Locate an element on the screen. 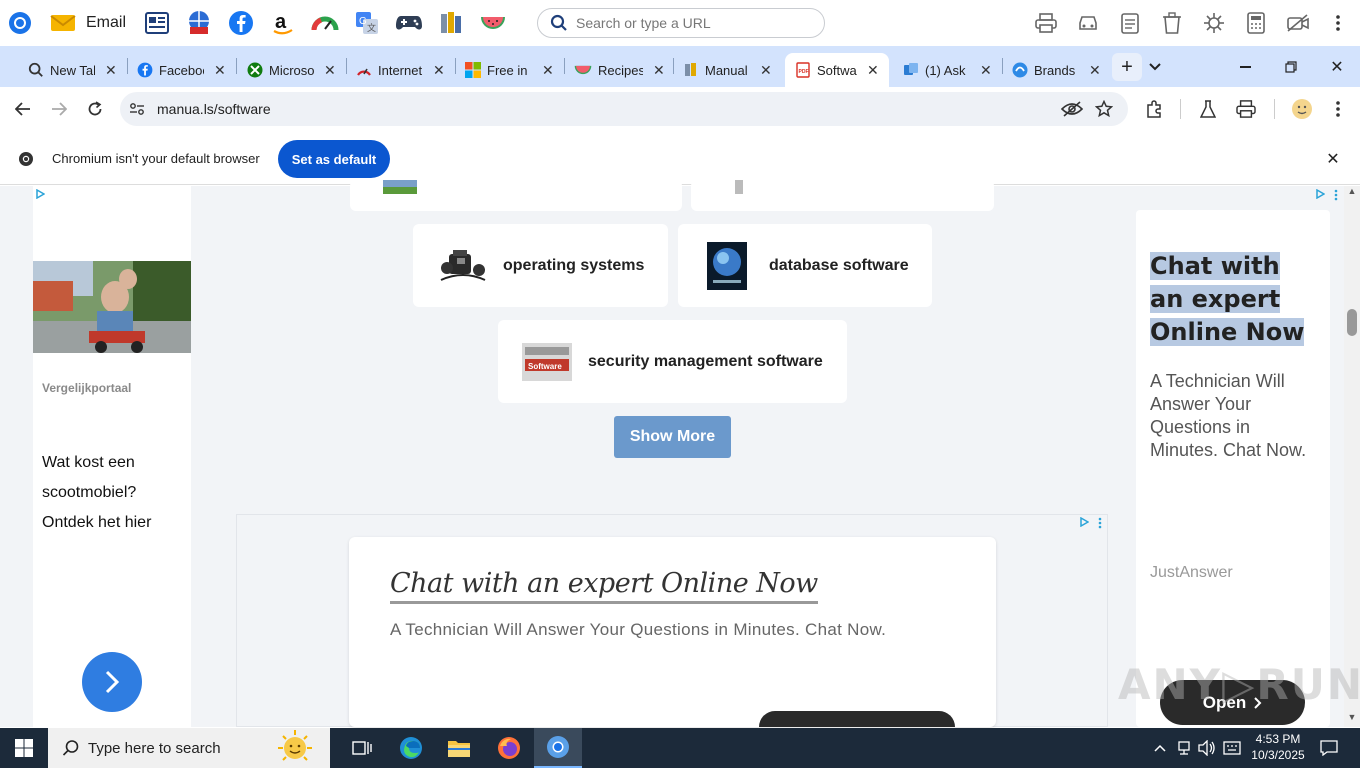 The height and width of the screenshot is (768, 1360). back-button is located at coordinates (23, 109).